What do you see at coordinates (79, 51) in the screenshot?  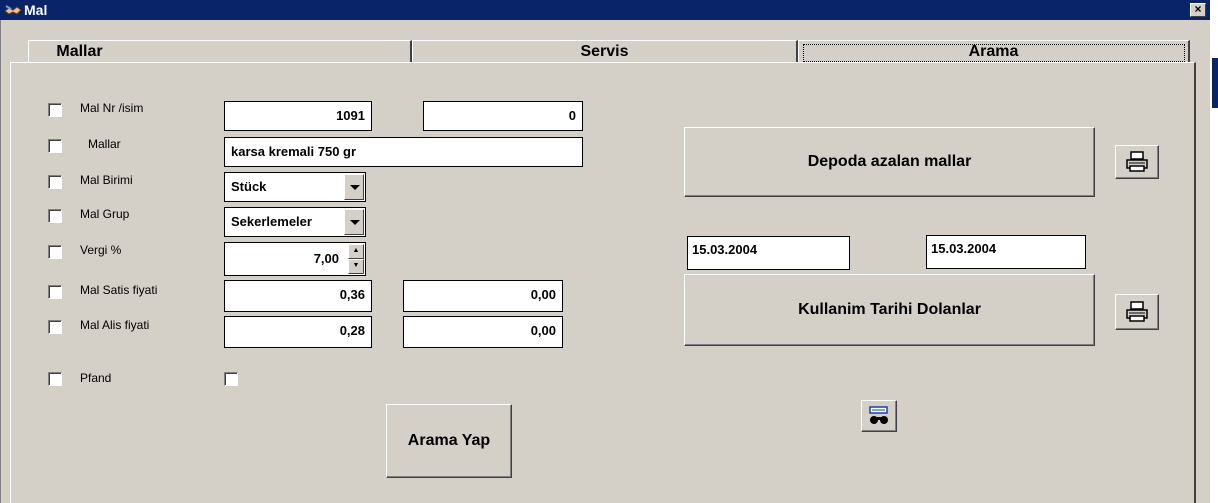 I see `tab-mallar-label: Mallar` at bounding box center [79, 51].